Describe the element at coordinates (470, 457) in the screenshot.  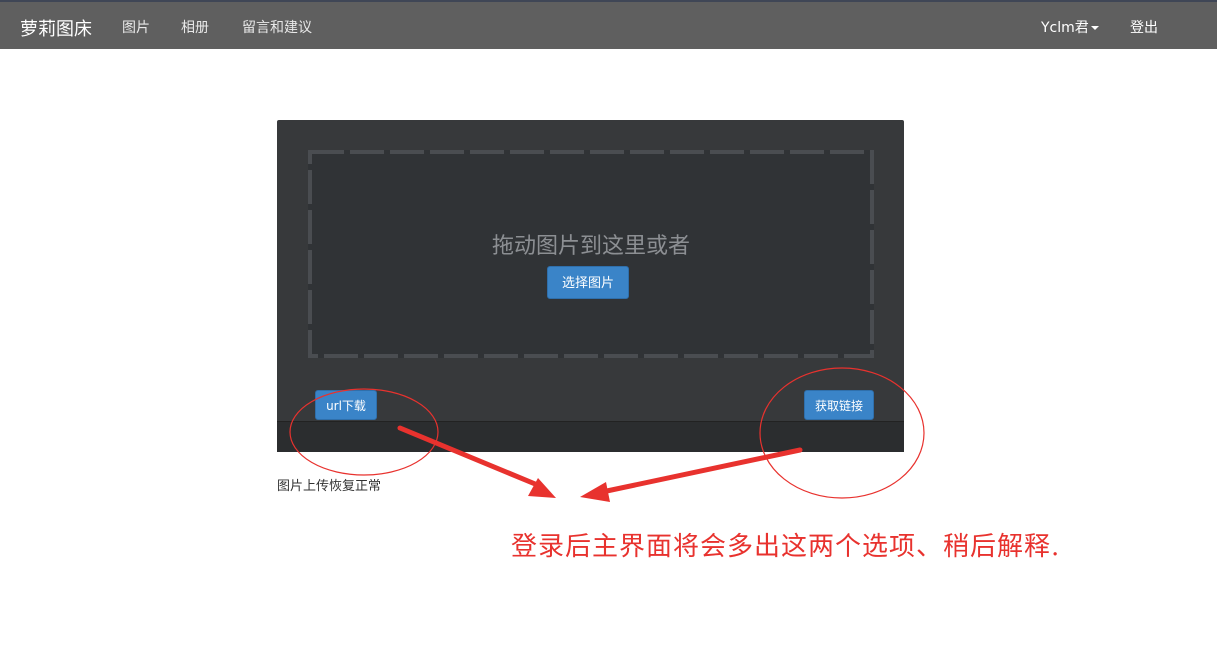
I see `annotation-arrow-left-shaft` at that location.